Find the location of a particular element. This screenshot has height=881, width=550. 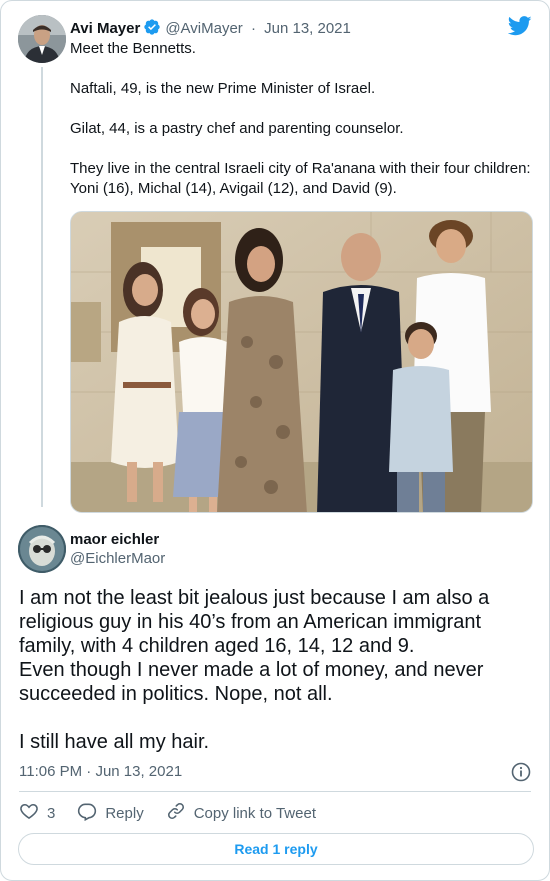

reply-tweet-header: maor eichler @EichlerMaor is located at coordinates (117, 549).